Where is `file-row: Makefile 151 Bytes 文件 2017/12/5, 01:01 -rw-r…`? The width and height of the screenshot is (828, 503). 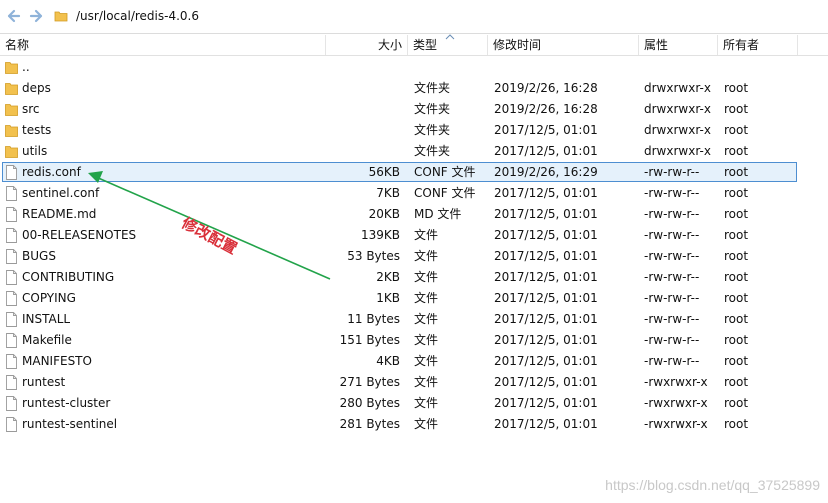 file-row: Makefile 151 Bytes 文件 2017/12/5, 01:01 -rw-r… is located at coordinates (414, 340).